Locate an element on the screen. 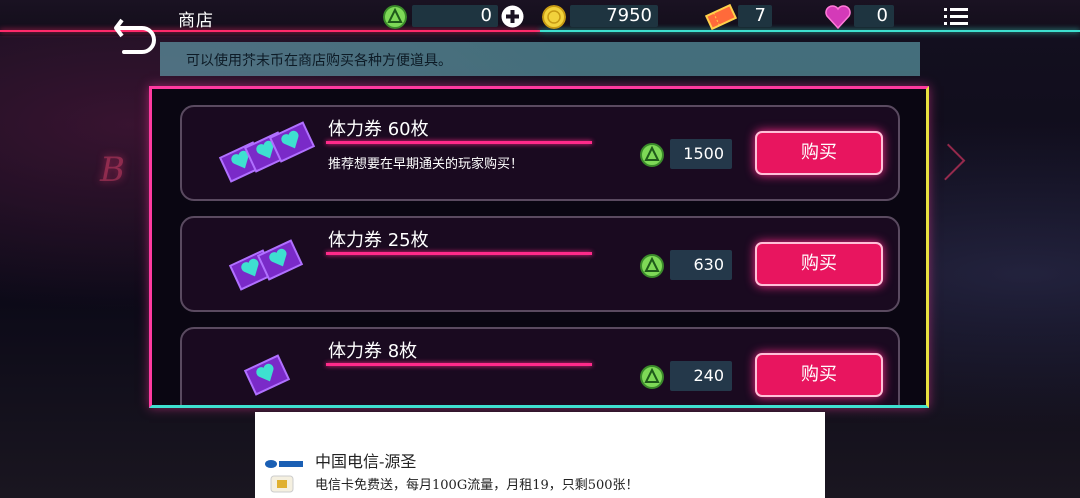 The height and width of the screenshot is (498, 1080). shop-item-card: 体力券 25枚 630 购买 is located at coordinates (540, 264).